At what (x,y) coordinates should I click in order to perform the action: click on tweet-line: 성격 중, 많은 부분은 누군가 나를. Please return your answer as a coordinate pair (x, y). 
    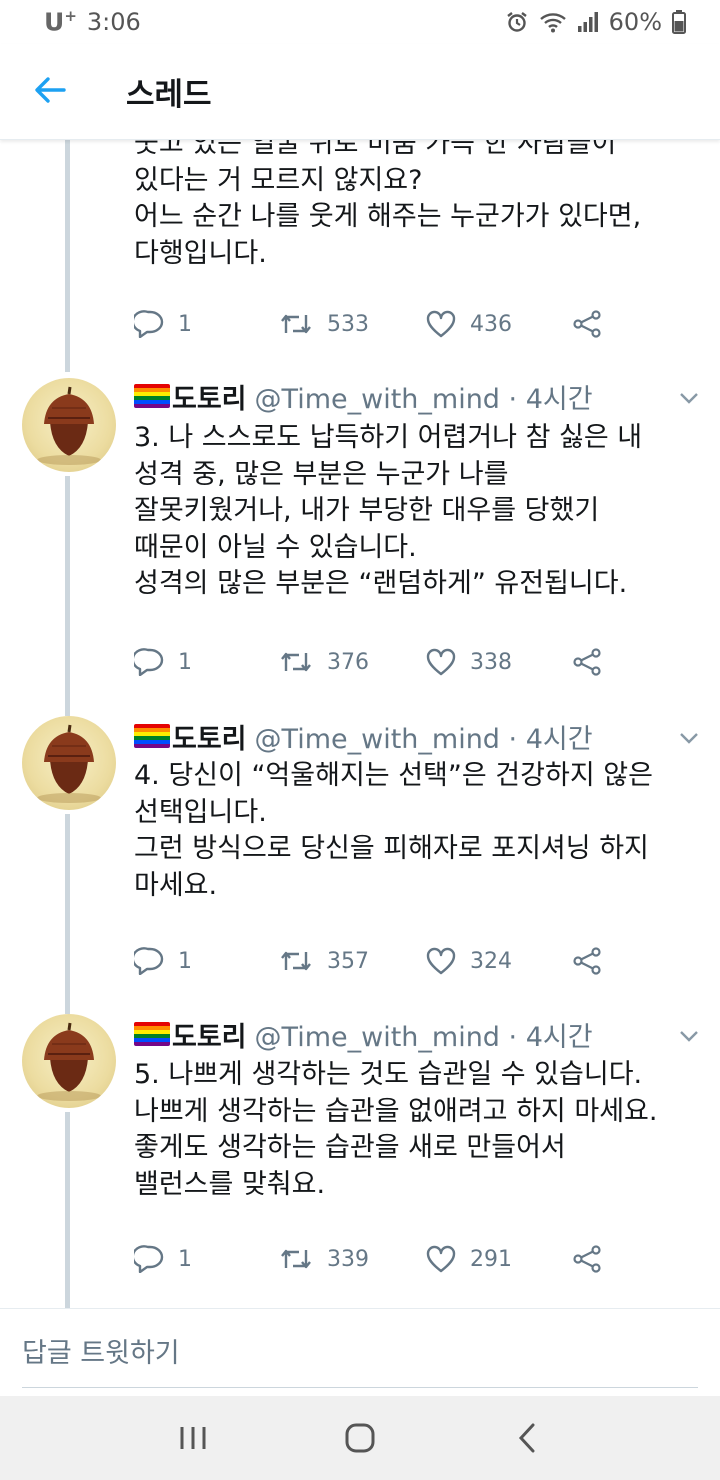
    Looking at the image, I should click on (321, 474).